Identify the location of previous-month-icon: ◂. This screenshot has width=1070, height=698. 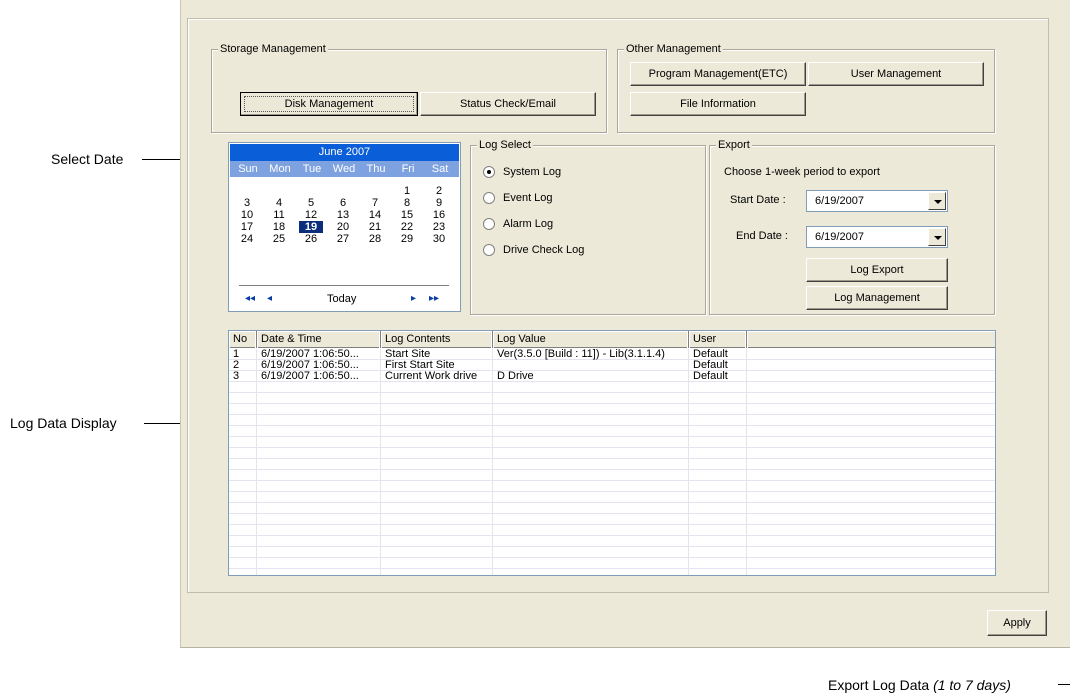
(269, 299).